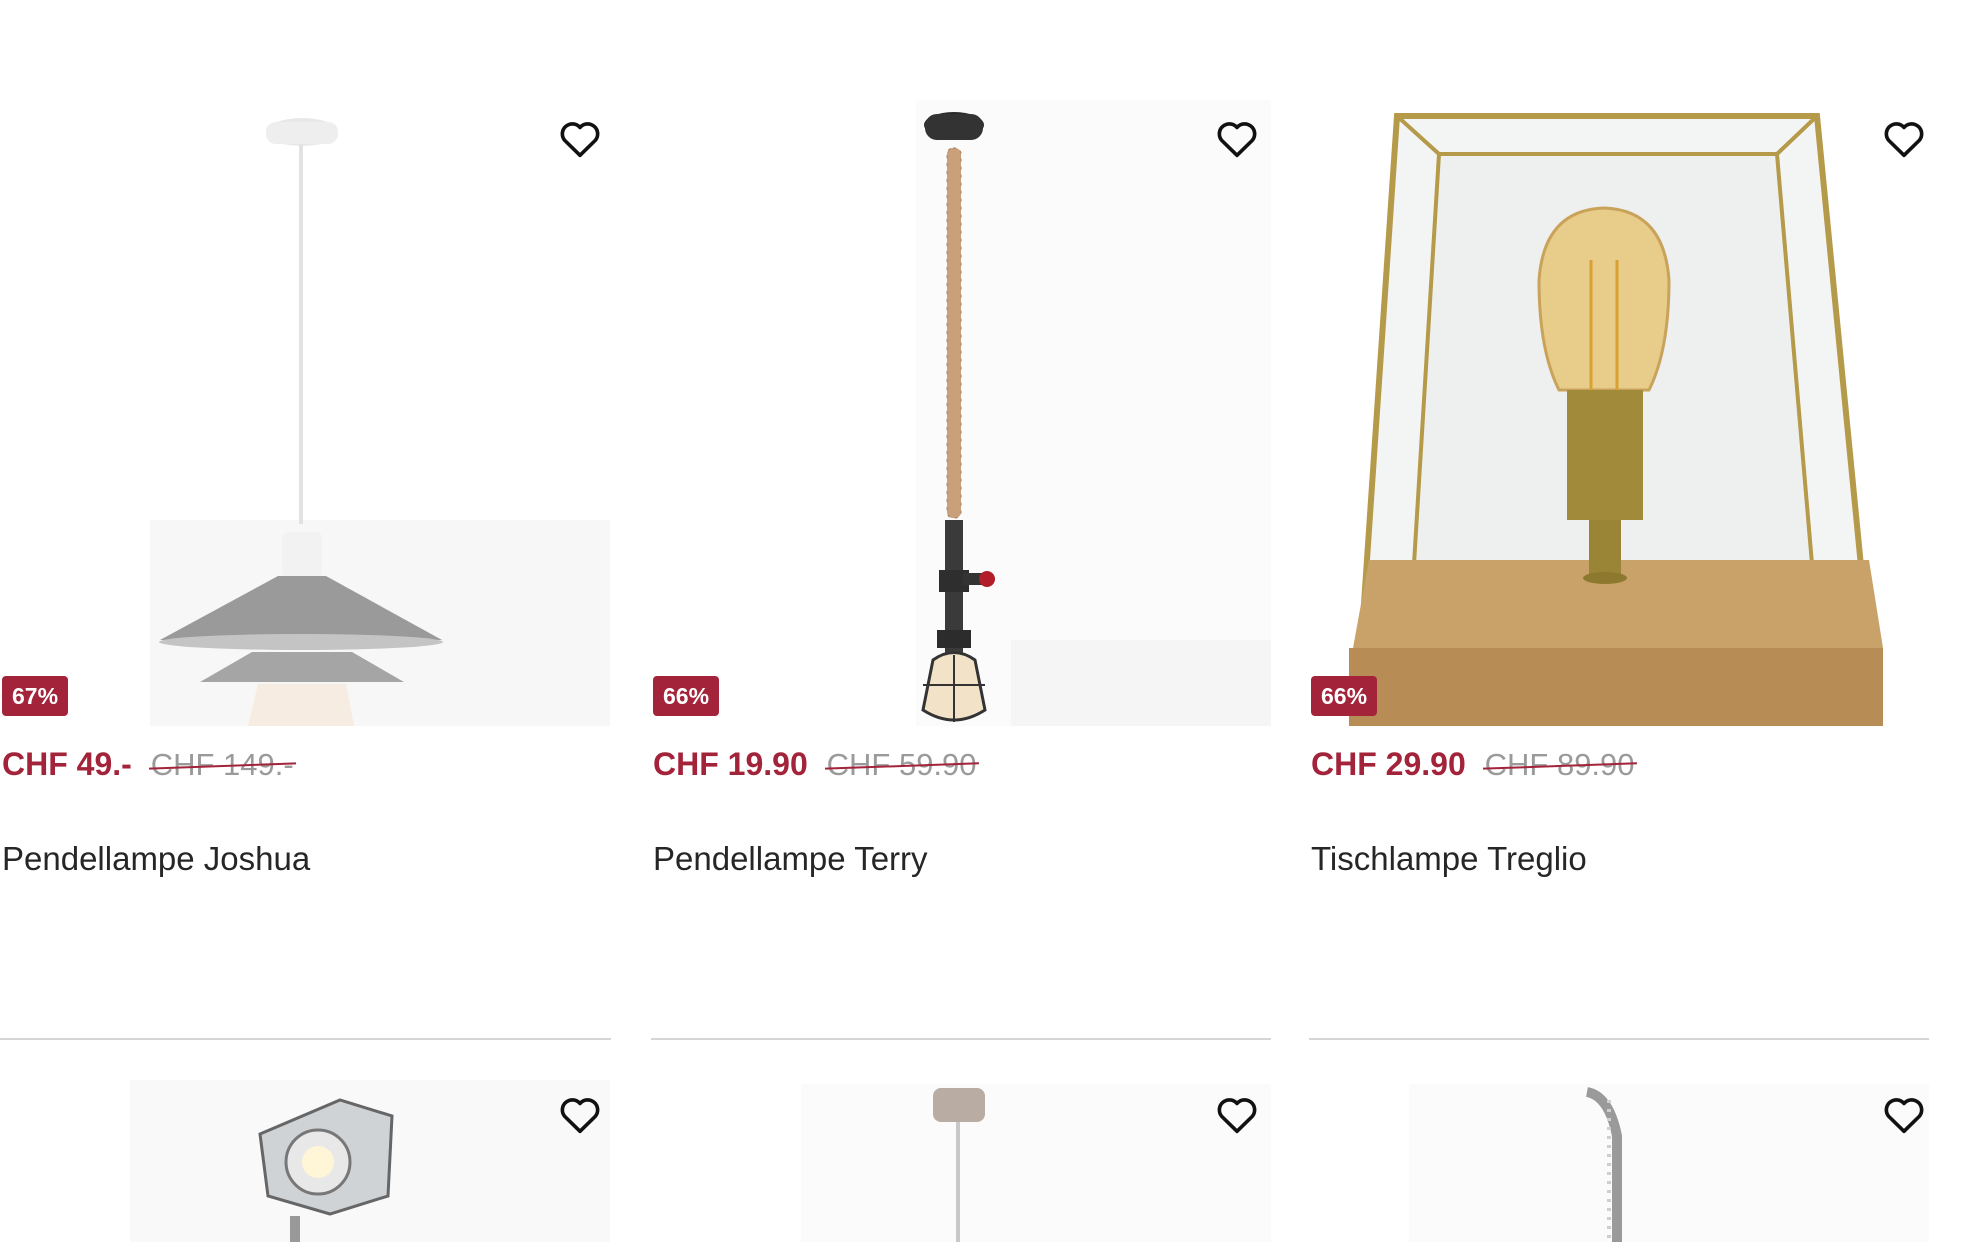  Describe the element at coordinates (815, 764) in the screenshot. I see `price: CHF 19.90 CHF 59.90` at that location.